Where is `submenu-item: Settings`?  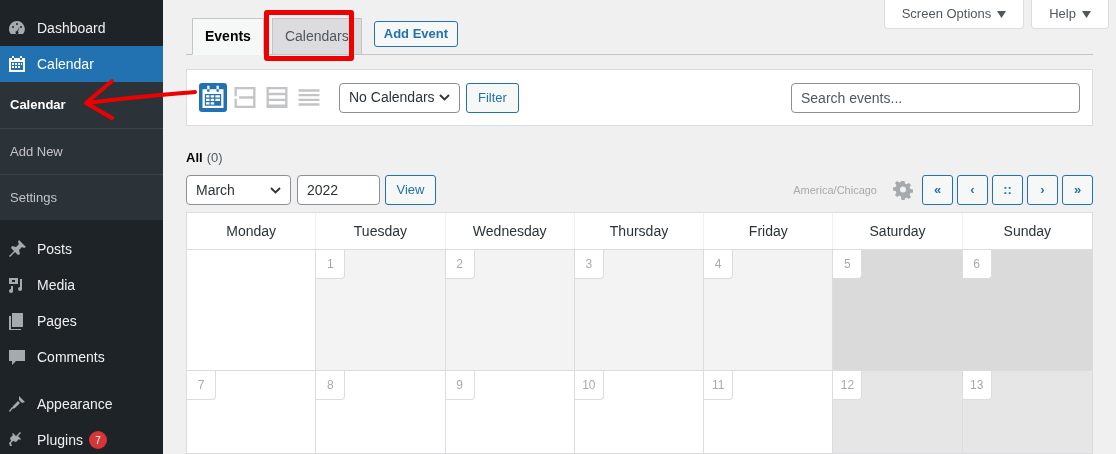
submenu-item: Settings is located at coordinates (81, 197).